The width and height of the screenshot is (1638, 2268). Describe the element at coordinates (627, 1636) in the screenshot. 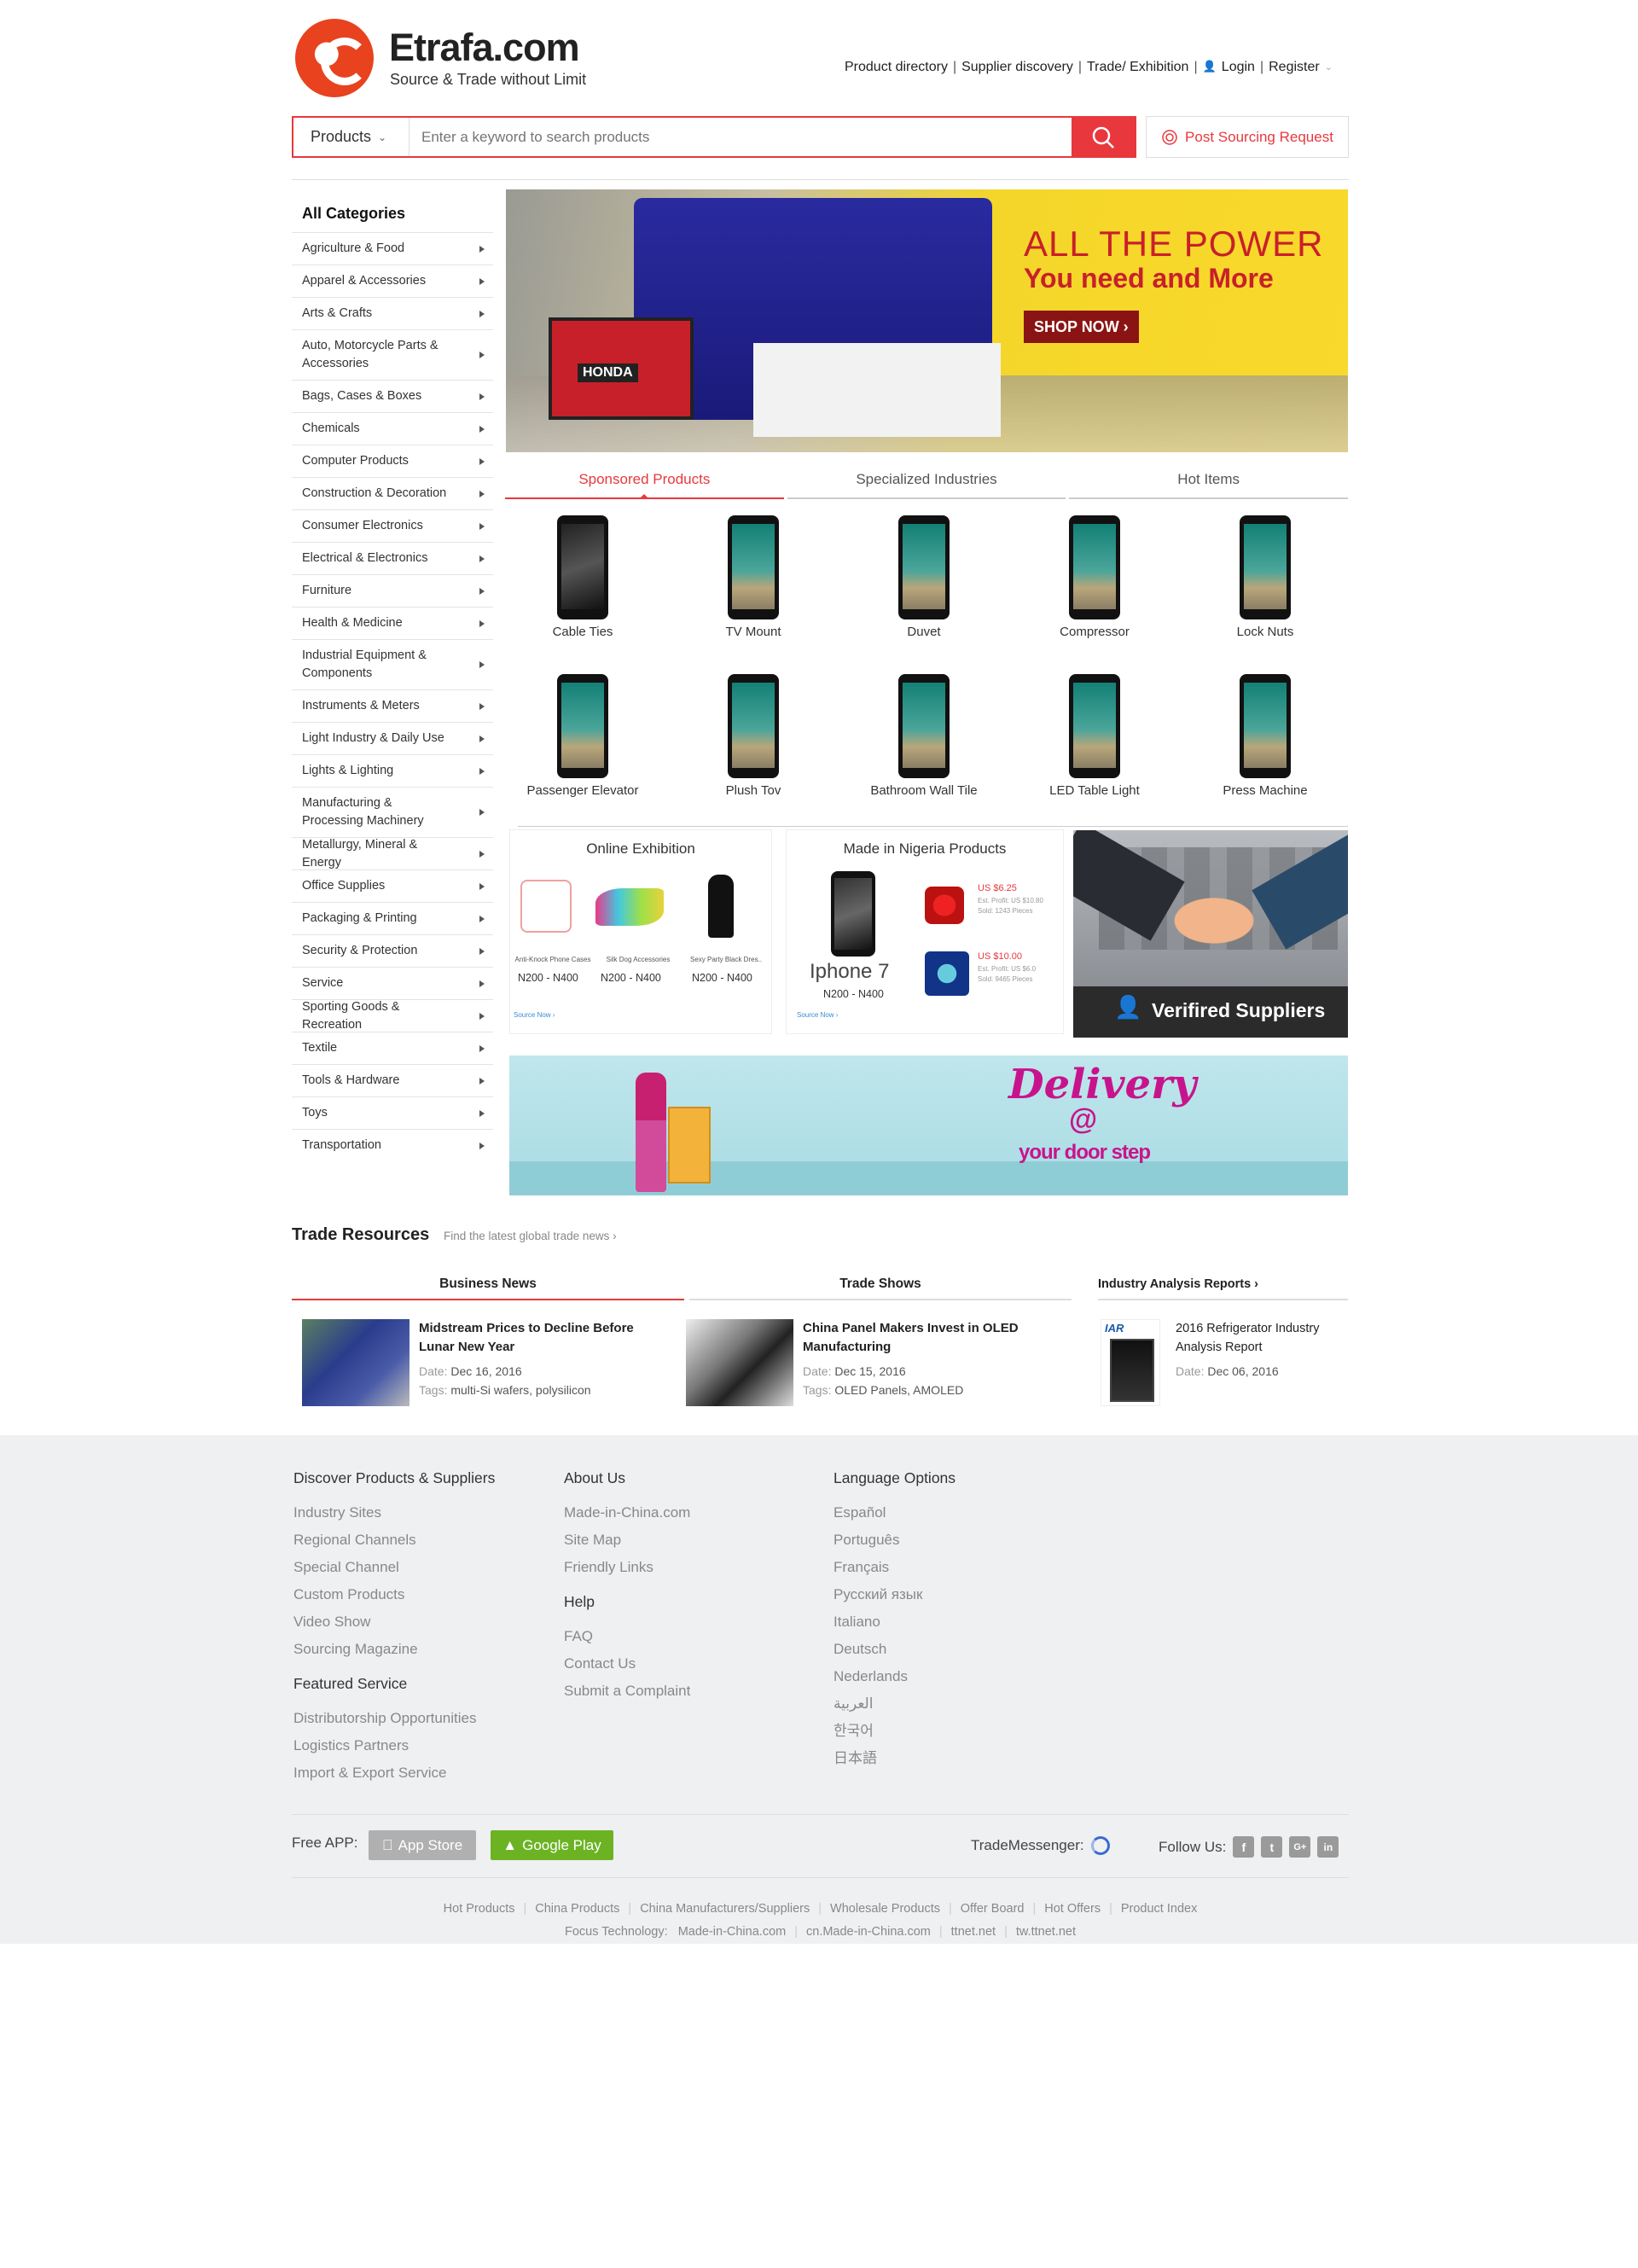

I see `footer-link: FAQ` at that location.